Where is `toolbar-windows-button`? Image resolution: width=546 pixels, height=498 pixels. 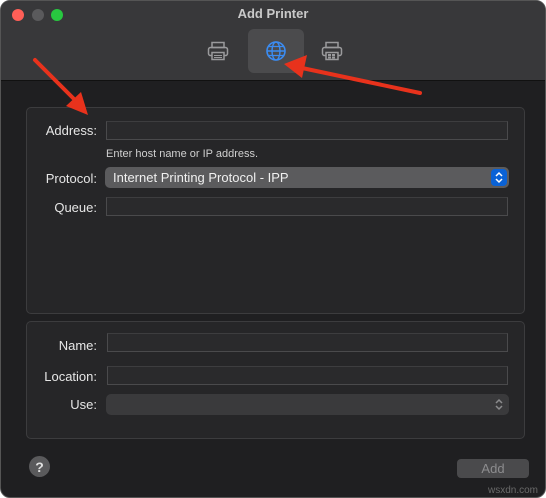
toolbar-windows-button is located at coordinates (332, 51).